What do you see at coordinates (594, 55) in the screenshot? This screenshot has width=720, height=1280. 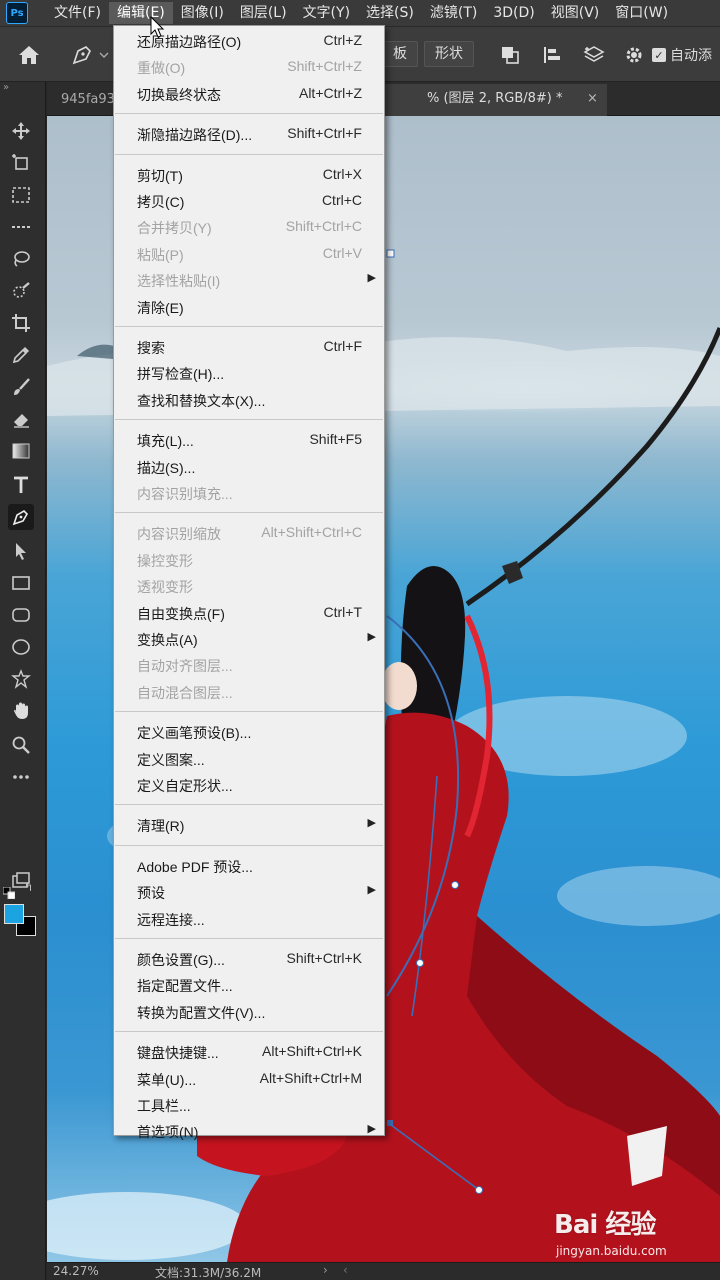 I see `path-arrangement-icon` at bounding box center [594, 55].